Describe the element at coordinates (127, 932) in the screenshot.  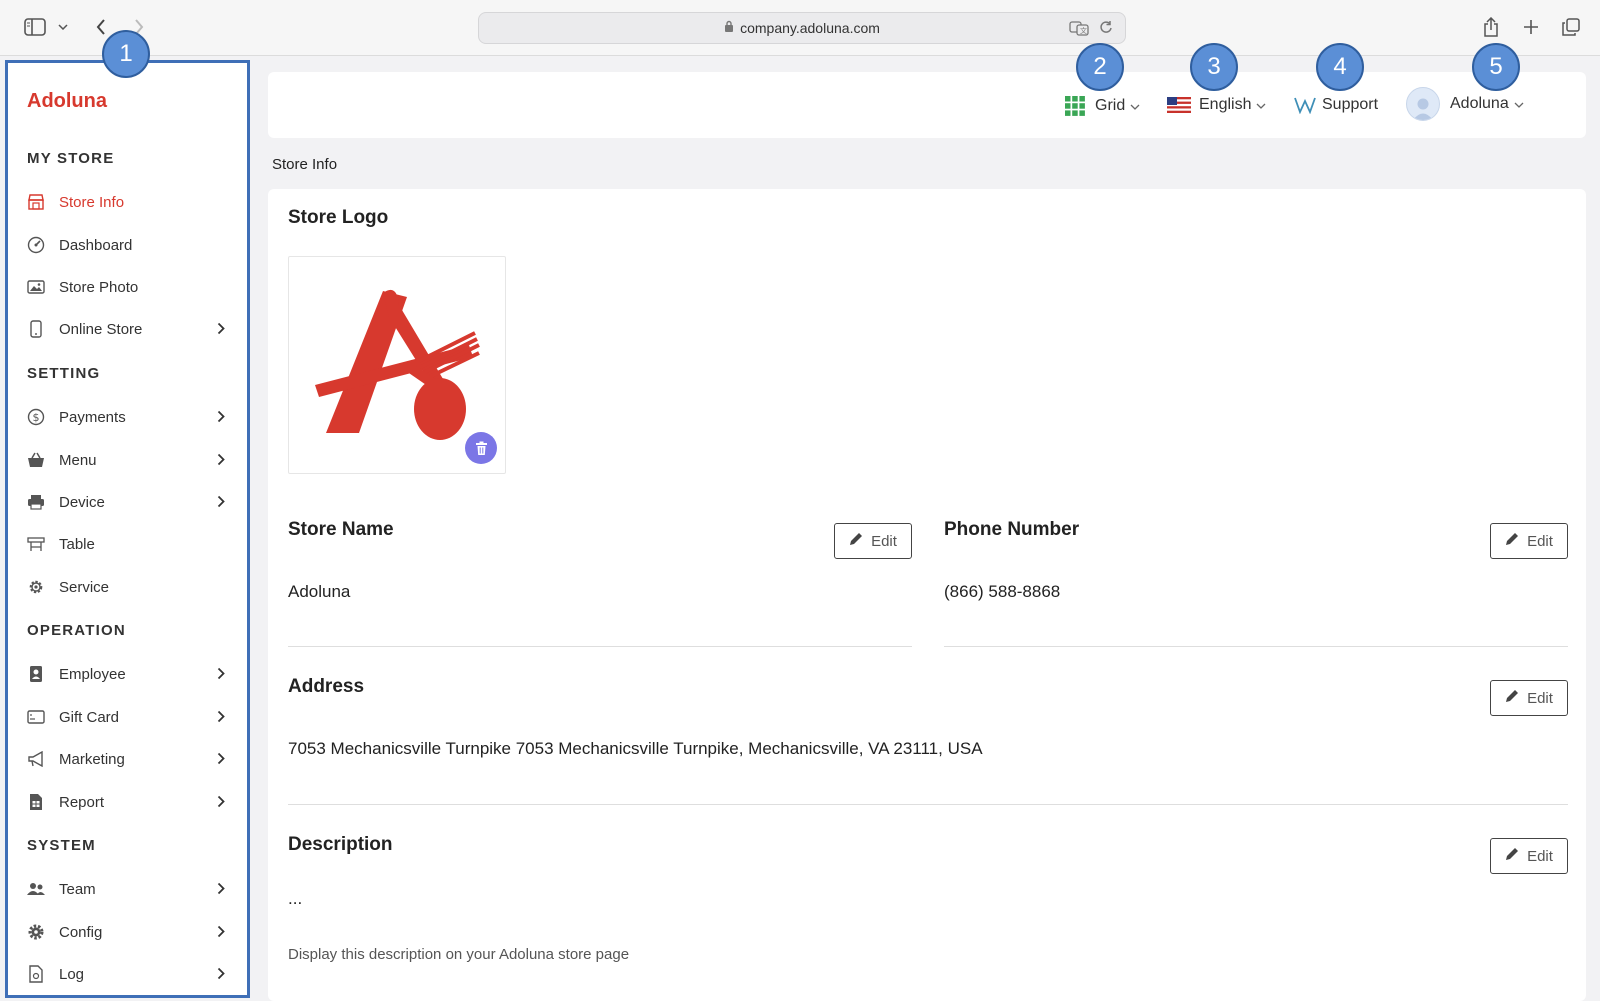
I see `sidebar-item-config: Config` at that location.